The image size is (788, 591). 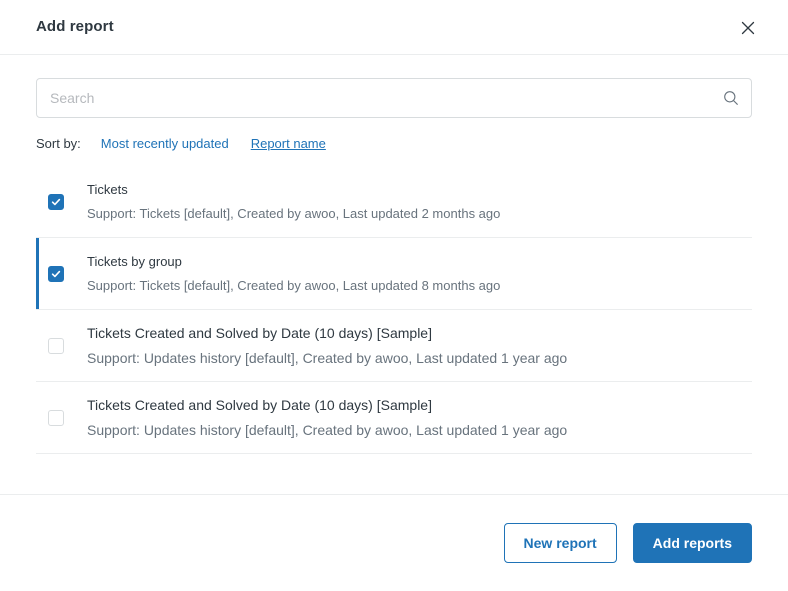 I want to click on modal-header: Add report, so click(x=394, y=27).